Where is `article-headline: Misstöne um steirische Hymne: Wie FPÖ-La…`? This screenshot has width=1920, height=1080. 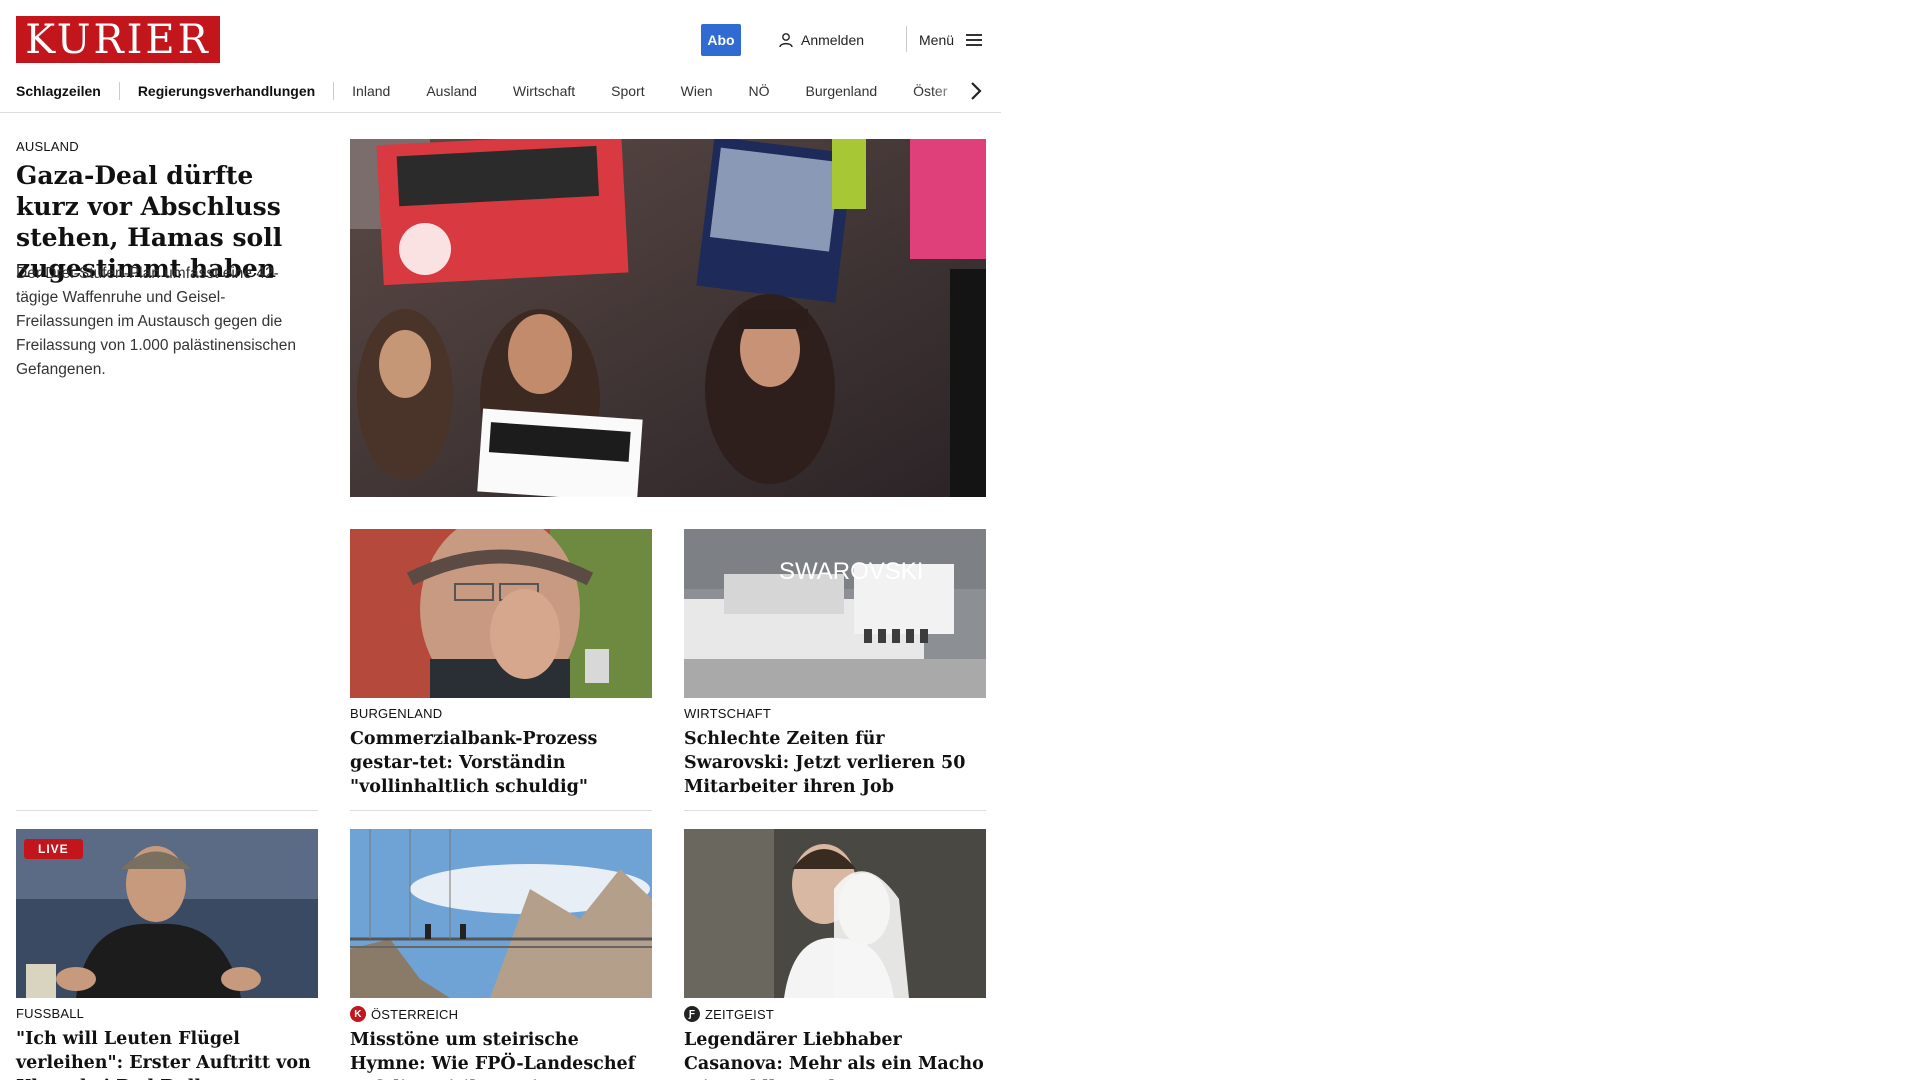 article-headline: Misstöne um steirische Hymne: Wie FPÖ-La… is located at coordinates (501, 1054).